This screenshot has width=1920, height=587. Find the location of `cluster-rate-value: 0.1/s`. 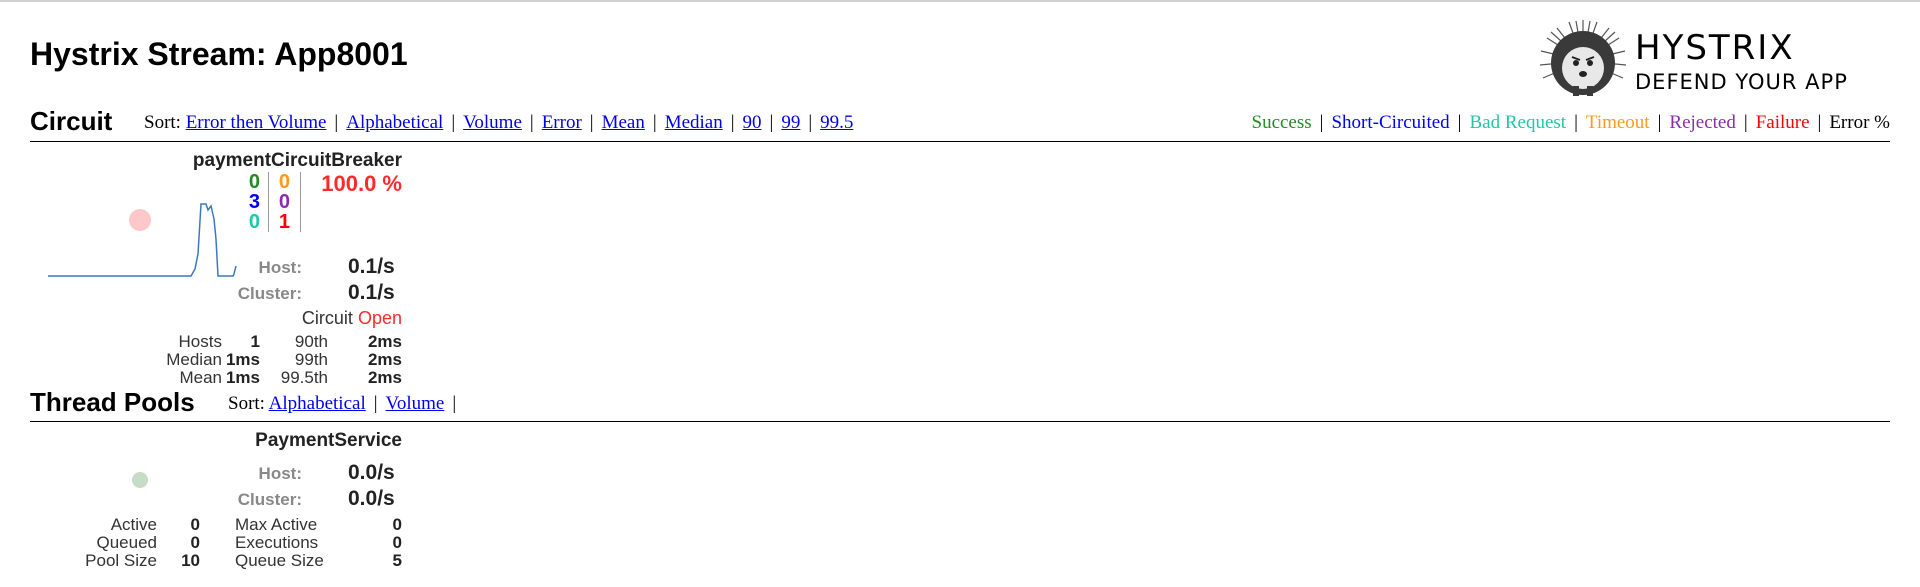

cluster-rate-value: 0.1/s is located at coordinates (371, 292).